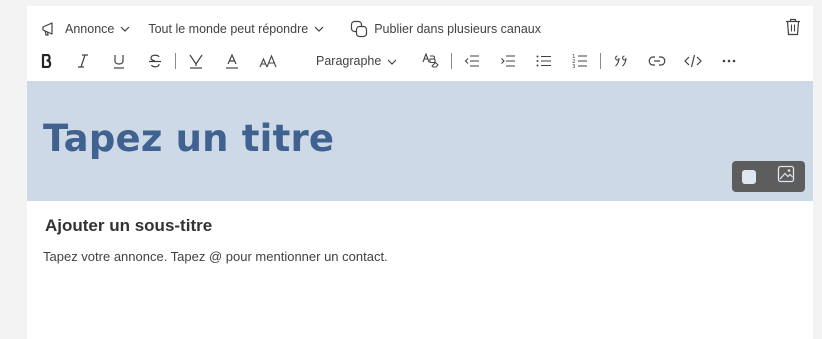  I want to click on banner-image-button, so click(786, 176).